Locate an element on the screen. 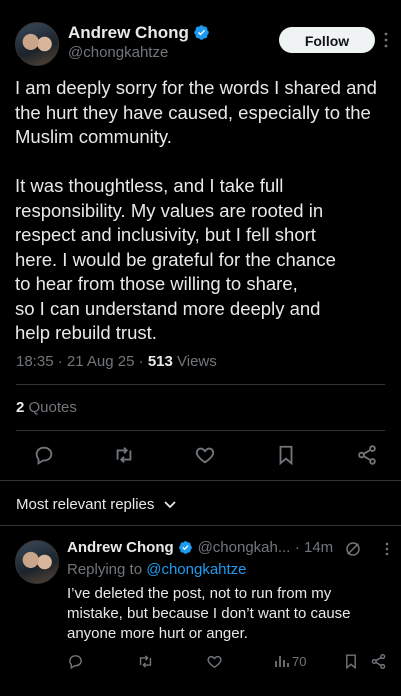  reply-author-name: Andrew Chong is located at coordinates (120, 547).